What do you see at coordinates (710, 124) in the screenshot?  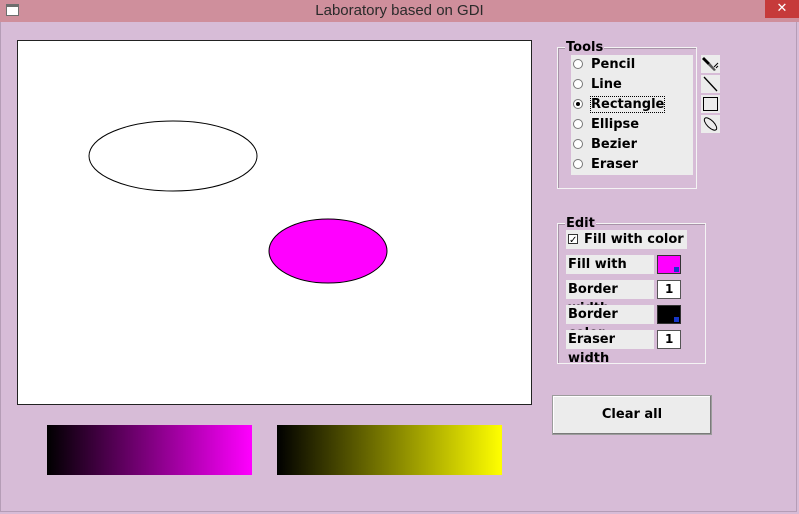 I see `ellipse-icon` at bounding box center [710, 124].